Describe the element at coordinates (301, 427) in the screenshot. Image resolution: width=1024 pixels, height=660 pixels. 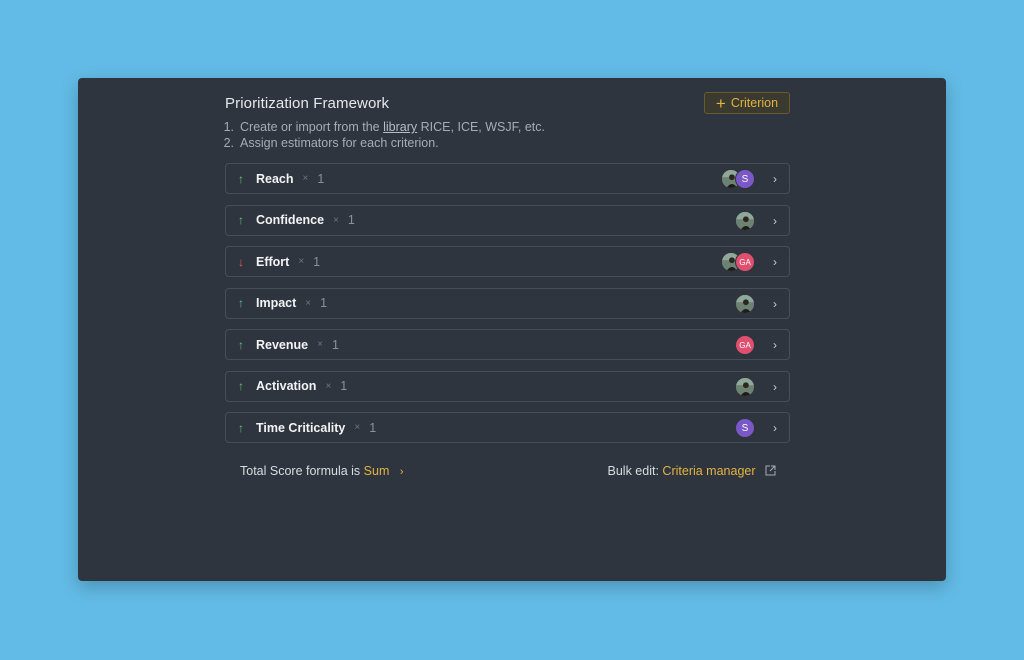
I see `criterion-name: Time Criticality` at that location.